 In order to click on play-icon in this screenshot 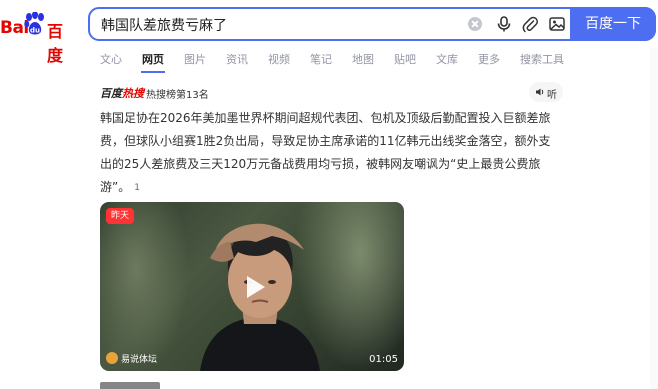, I will do `click(254, 287)`.